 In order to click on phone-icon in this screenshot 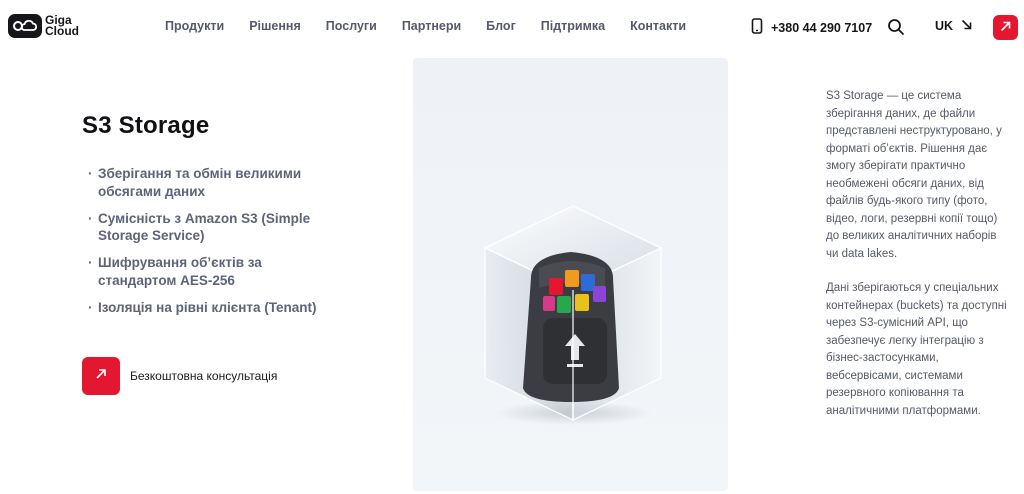, I will do `click(757, 27)`.